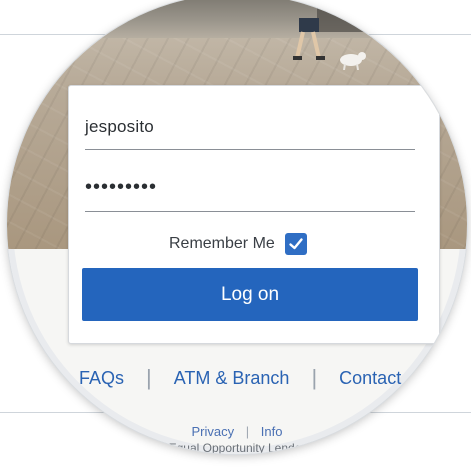 This screenshot has width=471, height=468. What do you see at coordinates (250, 190) in the screenshot?
I see `password-field: •••••••••` at bounding box center [250, 190].